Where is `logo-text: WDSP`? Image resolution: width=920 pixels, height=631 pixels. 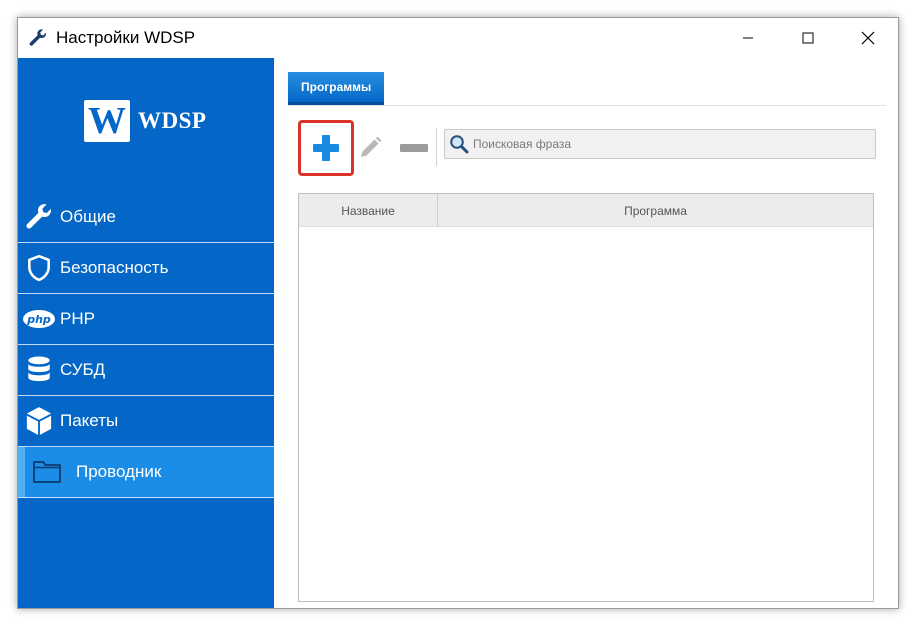
logo-text: WDSP is located at coordinates (172, 120).